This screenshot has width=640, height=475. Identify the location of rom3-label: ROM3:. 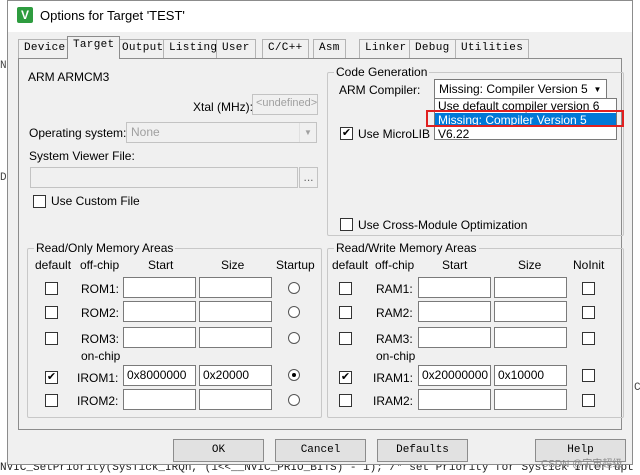
(100, 339).